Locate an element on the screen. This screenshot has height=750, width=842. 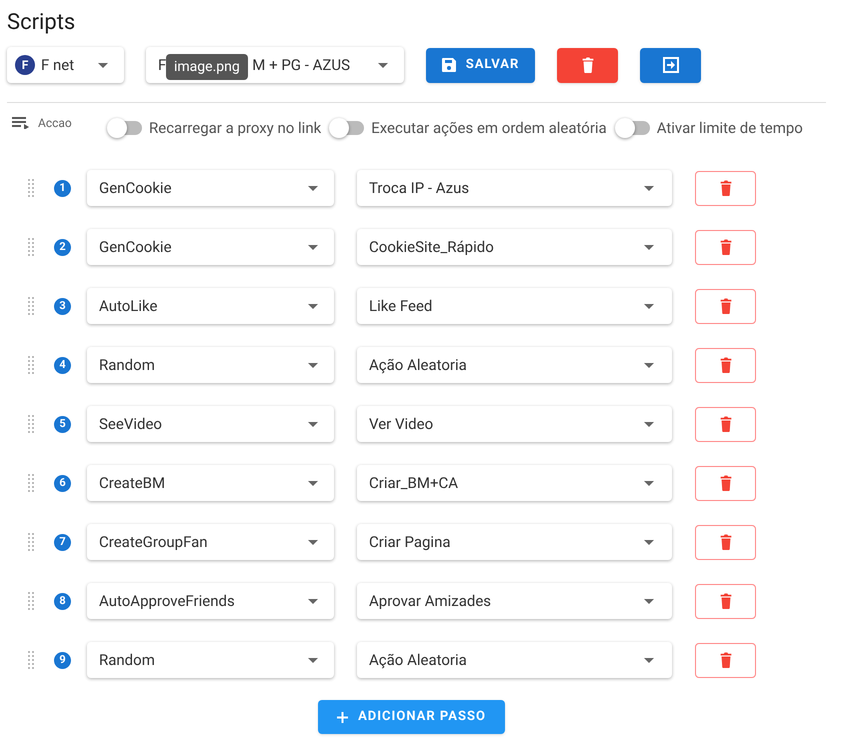
list-icon is located at coordinates (21, 123).